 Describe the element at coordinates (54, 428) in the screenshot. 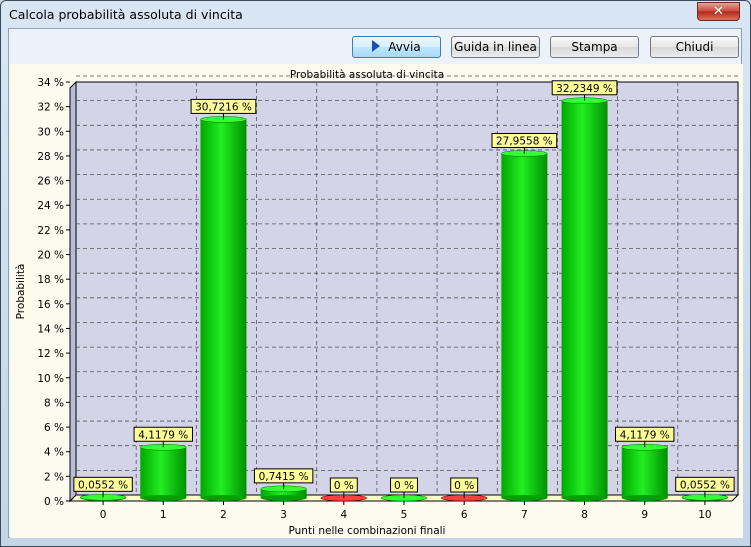

I see `y-tick-label: 6 %` at that location.